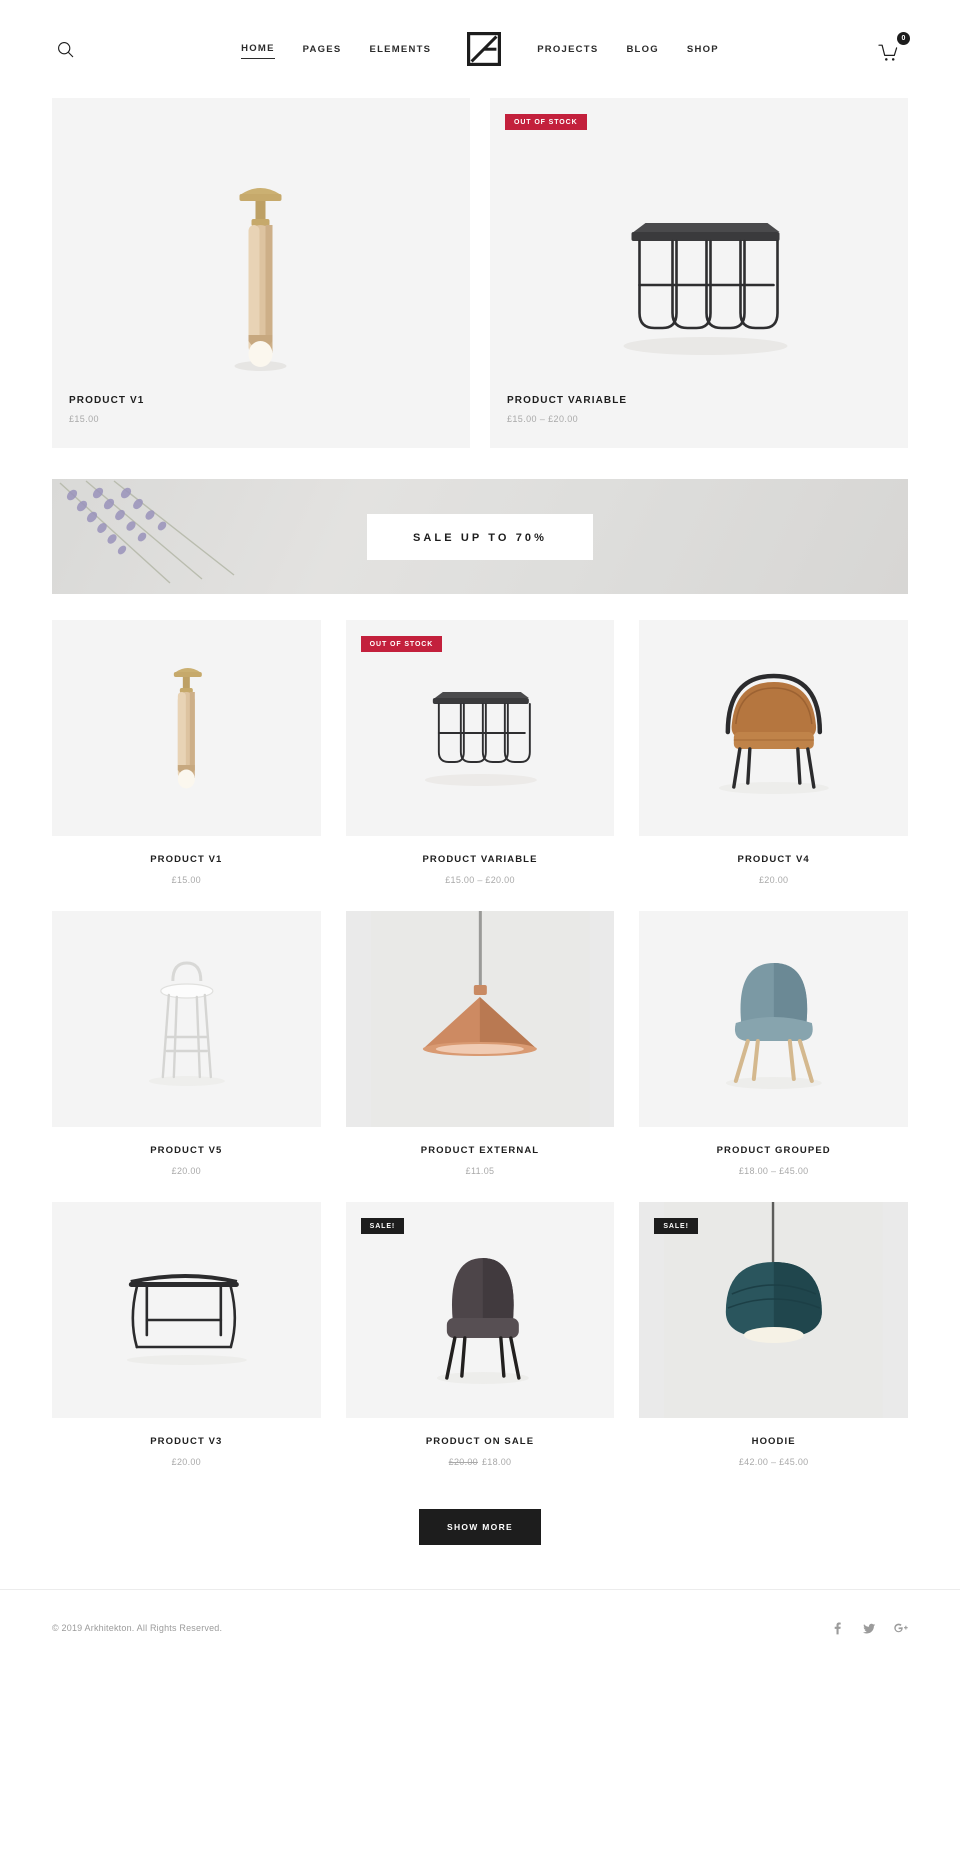 The height and width of the screenshot is (1861, 960). What do you see at coordinates (261, 243) in the screenshot?
I see `wood-ceiling-lamp-image` at bounding box center [261, 243].